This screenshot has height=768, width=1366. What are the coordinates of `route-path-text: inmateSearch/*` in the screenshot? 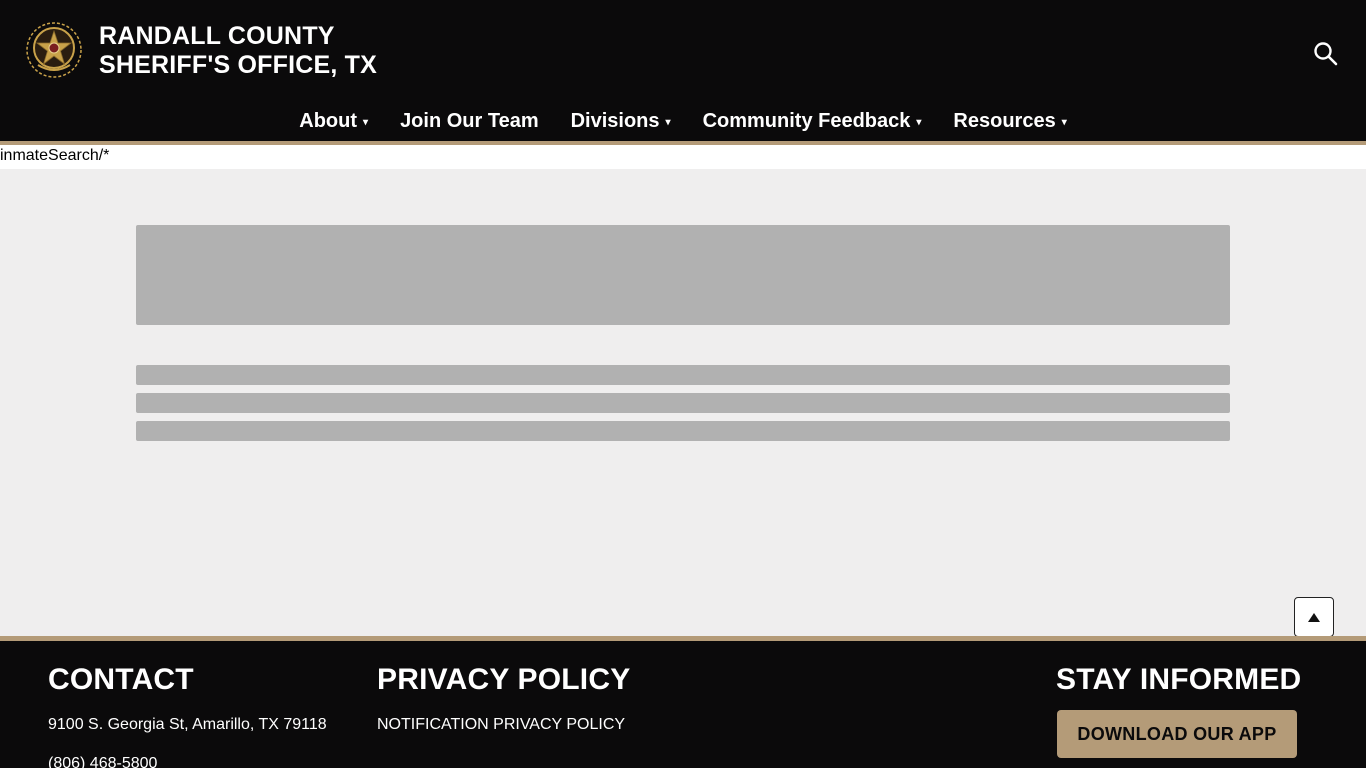 It's located at (683, 157).